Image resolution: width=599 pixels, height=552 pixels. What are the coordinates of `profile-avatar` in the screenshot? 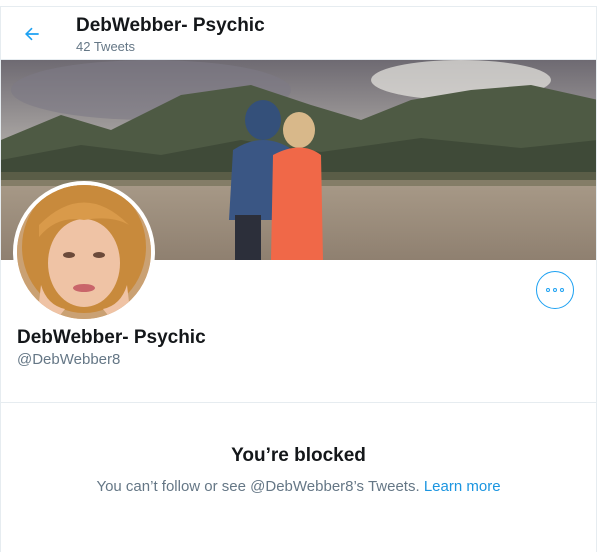 It's located at (84, 252).